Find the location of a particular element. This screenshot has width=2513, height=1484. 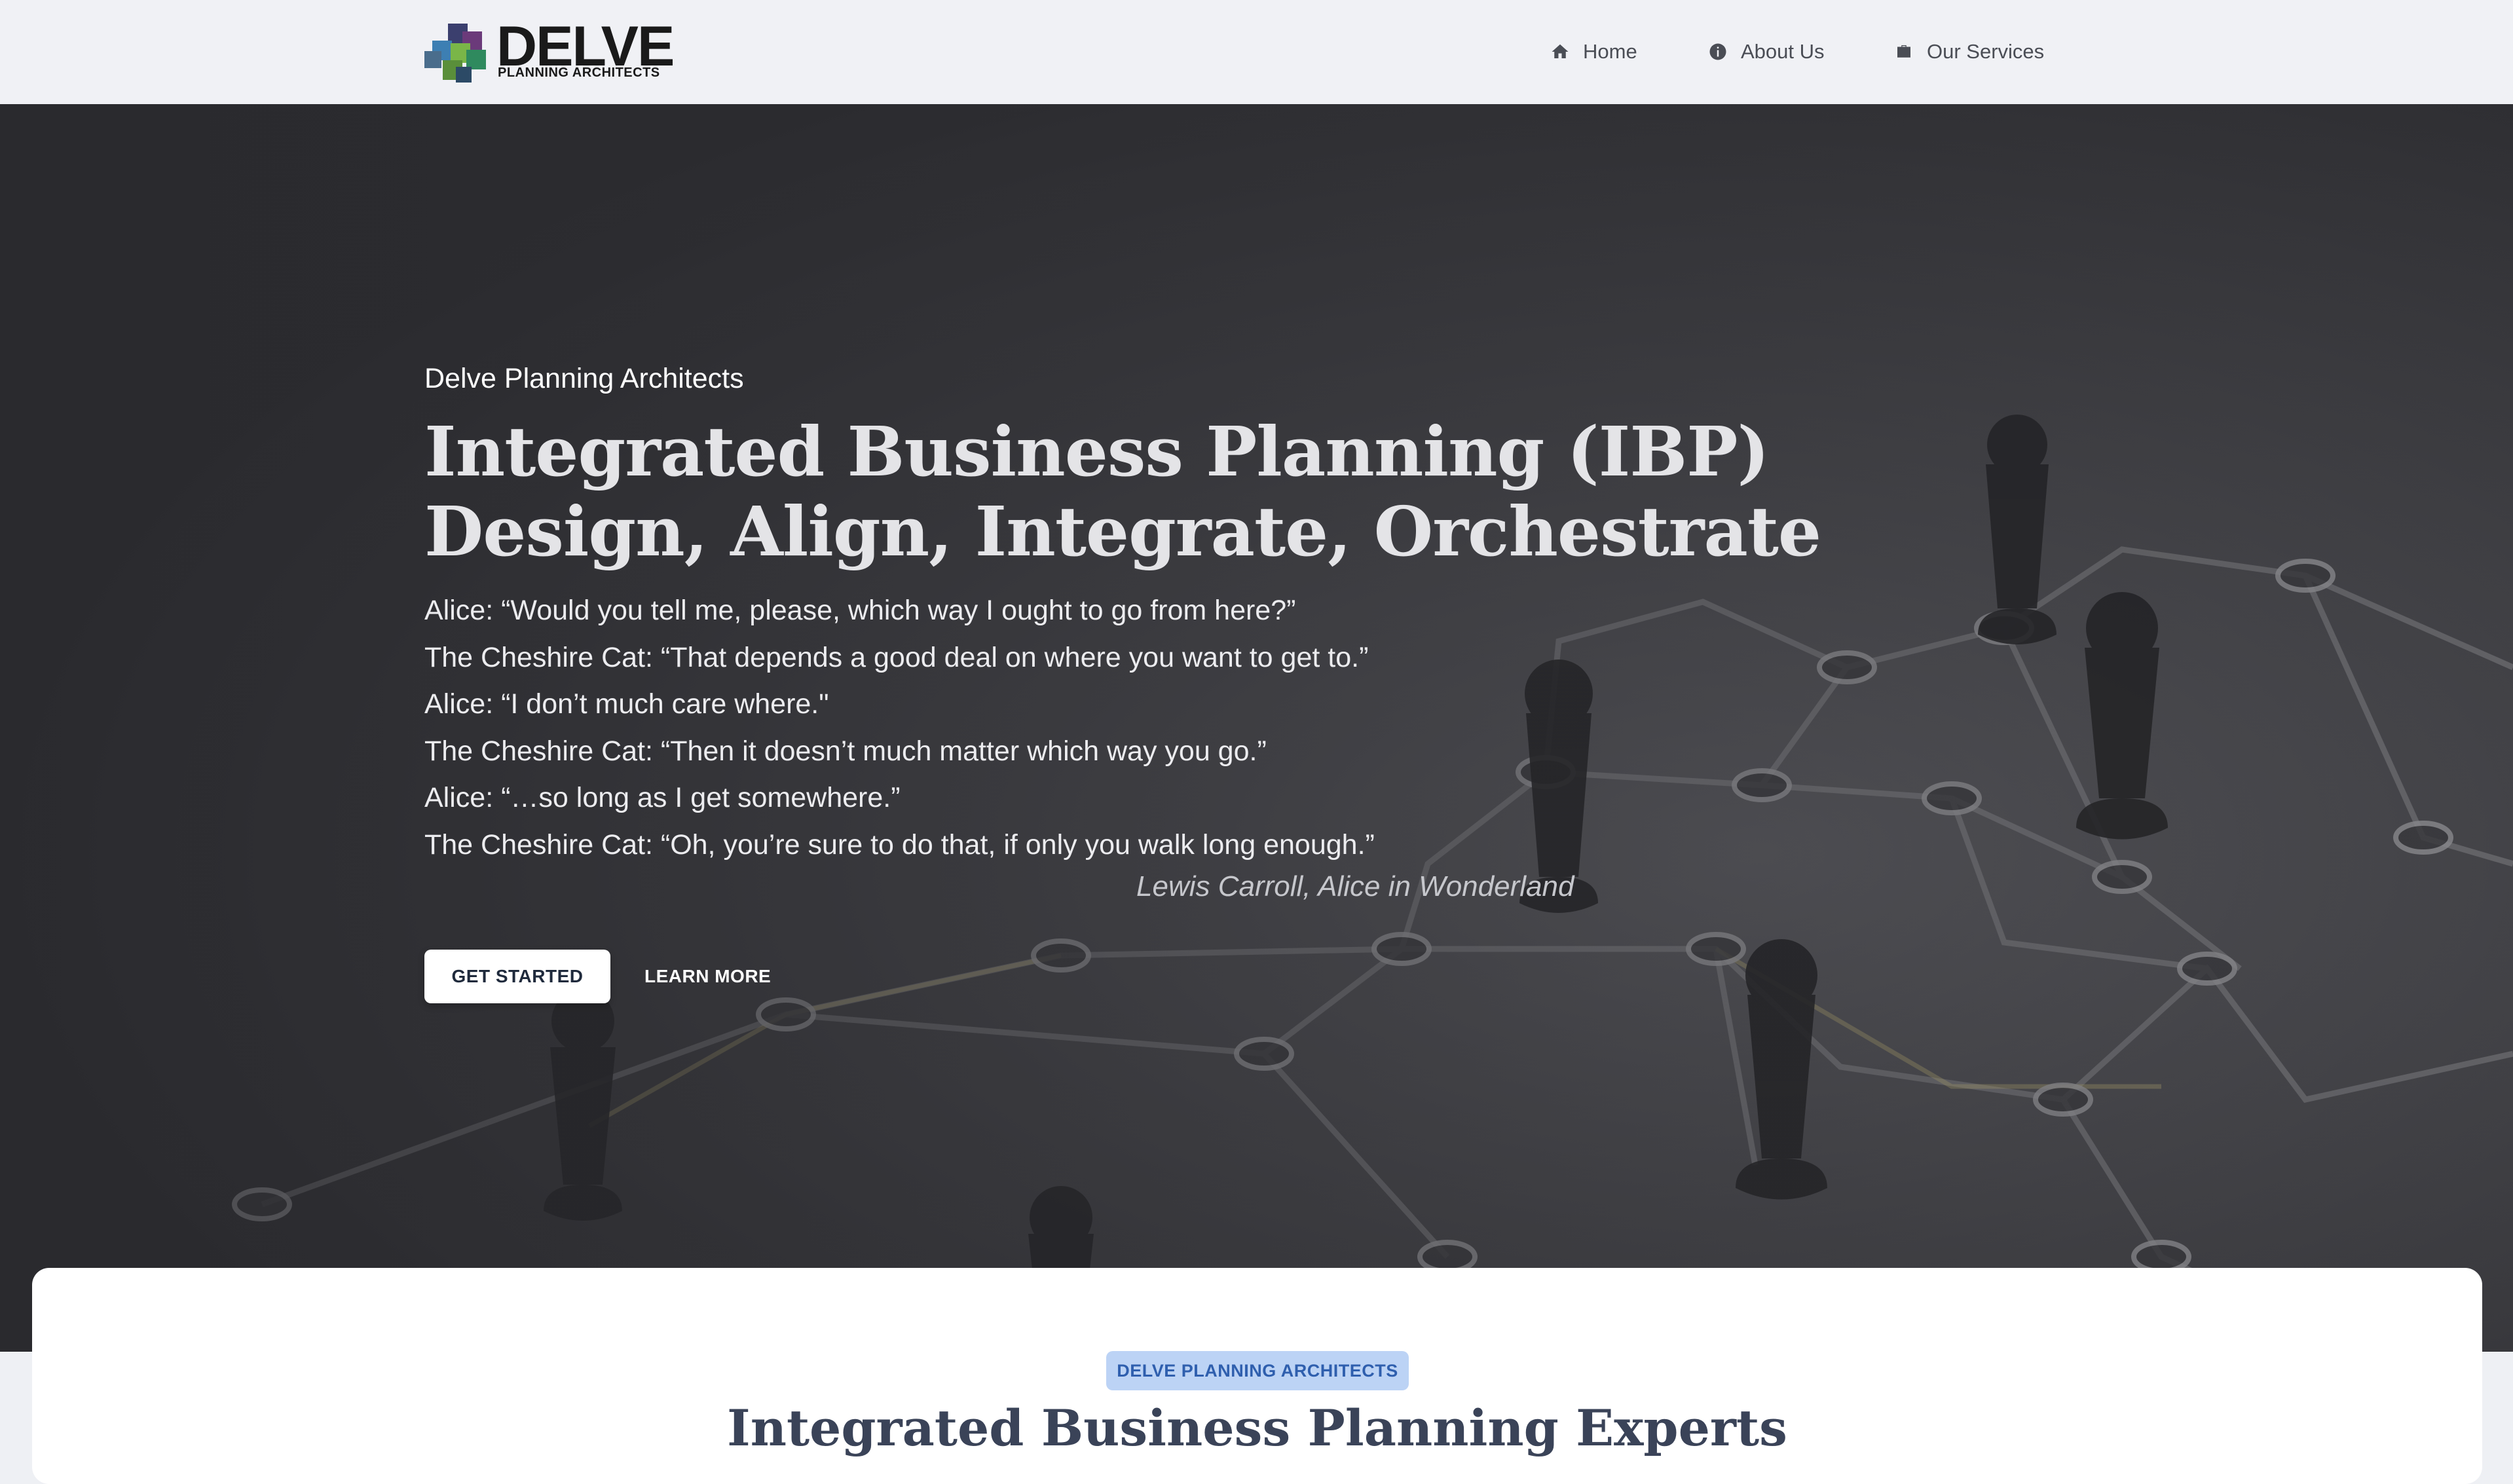

nav-item-home: Home is located at coordinates (1593, 51).